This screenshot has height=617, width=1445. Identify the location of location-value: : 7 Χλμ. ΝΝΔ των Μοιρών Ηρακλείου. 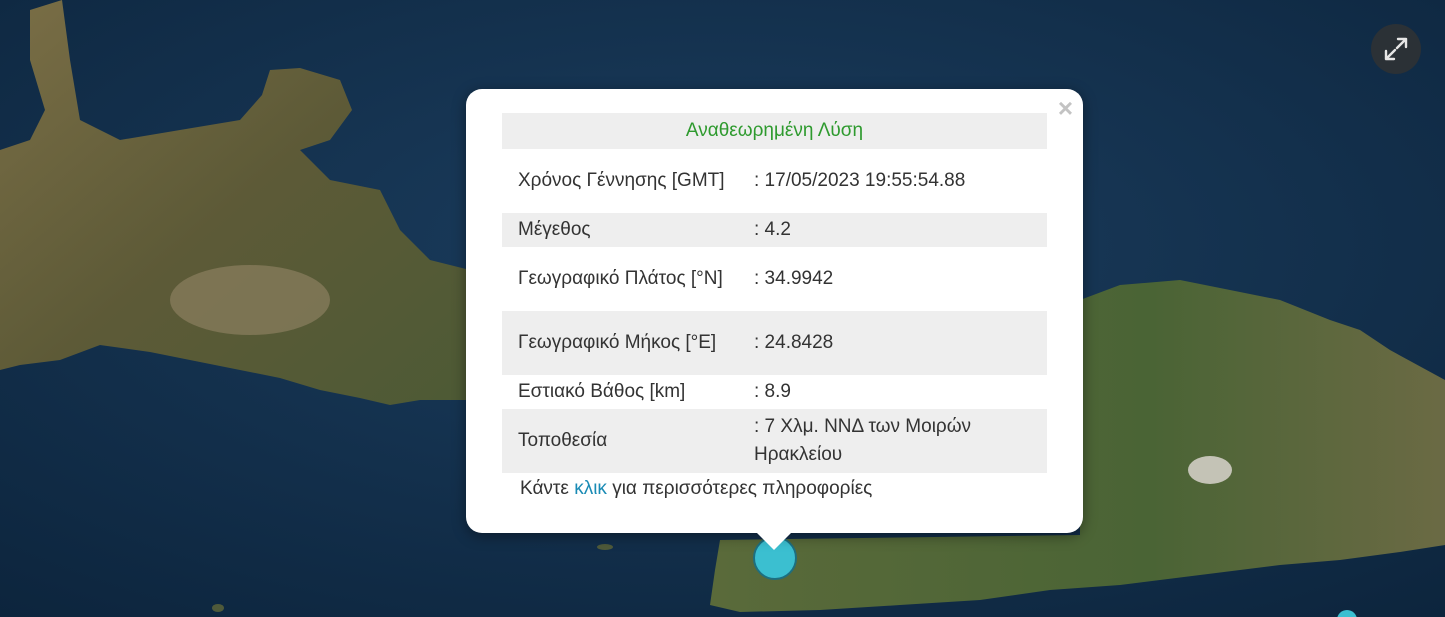
(895, 441).